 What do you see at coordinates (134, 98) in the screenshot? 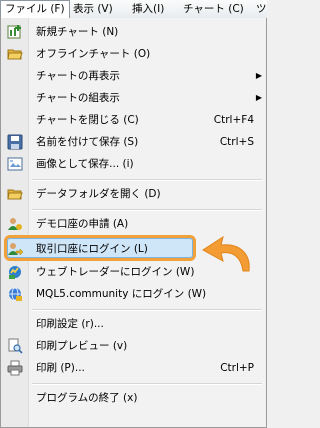
I see `menu-item-chart-set: チャートの組表示 ▶` at bounding box center [134, 98].